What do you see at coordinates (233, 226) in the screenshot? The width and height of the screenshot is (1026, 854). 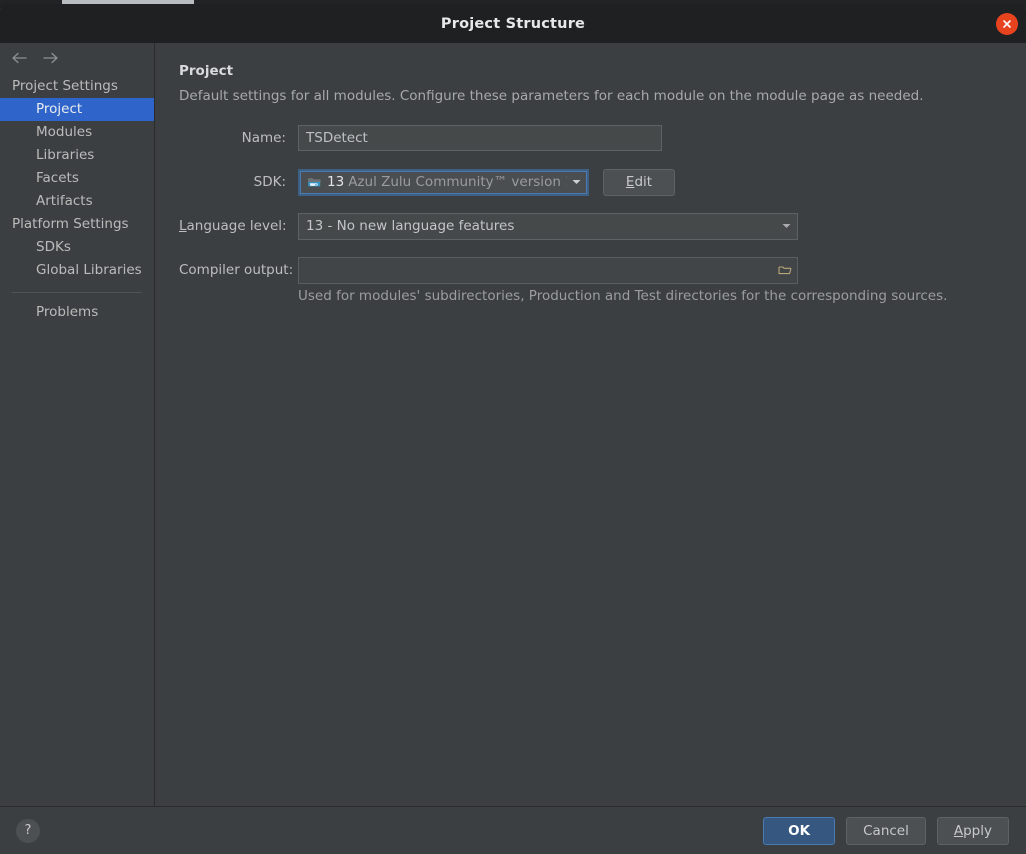 I see `language-level-label: Language level:` at bounding box center [233, 226].